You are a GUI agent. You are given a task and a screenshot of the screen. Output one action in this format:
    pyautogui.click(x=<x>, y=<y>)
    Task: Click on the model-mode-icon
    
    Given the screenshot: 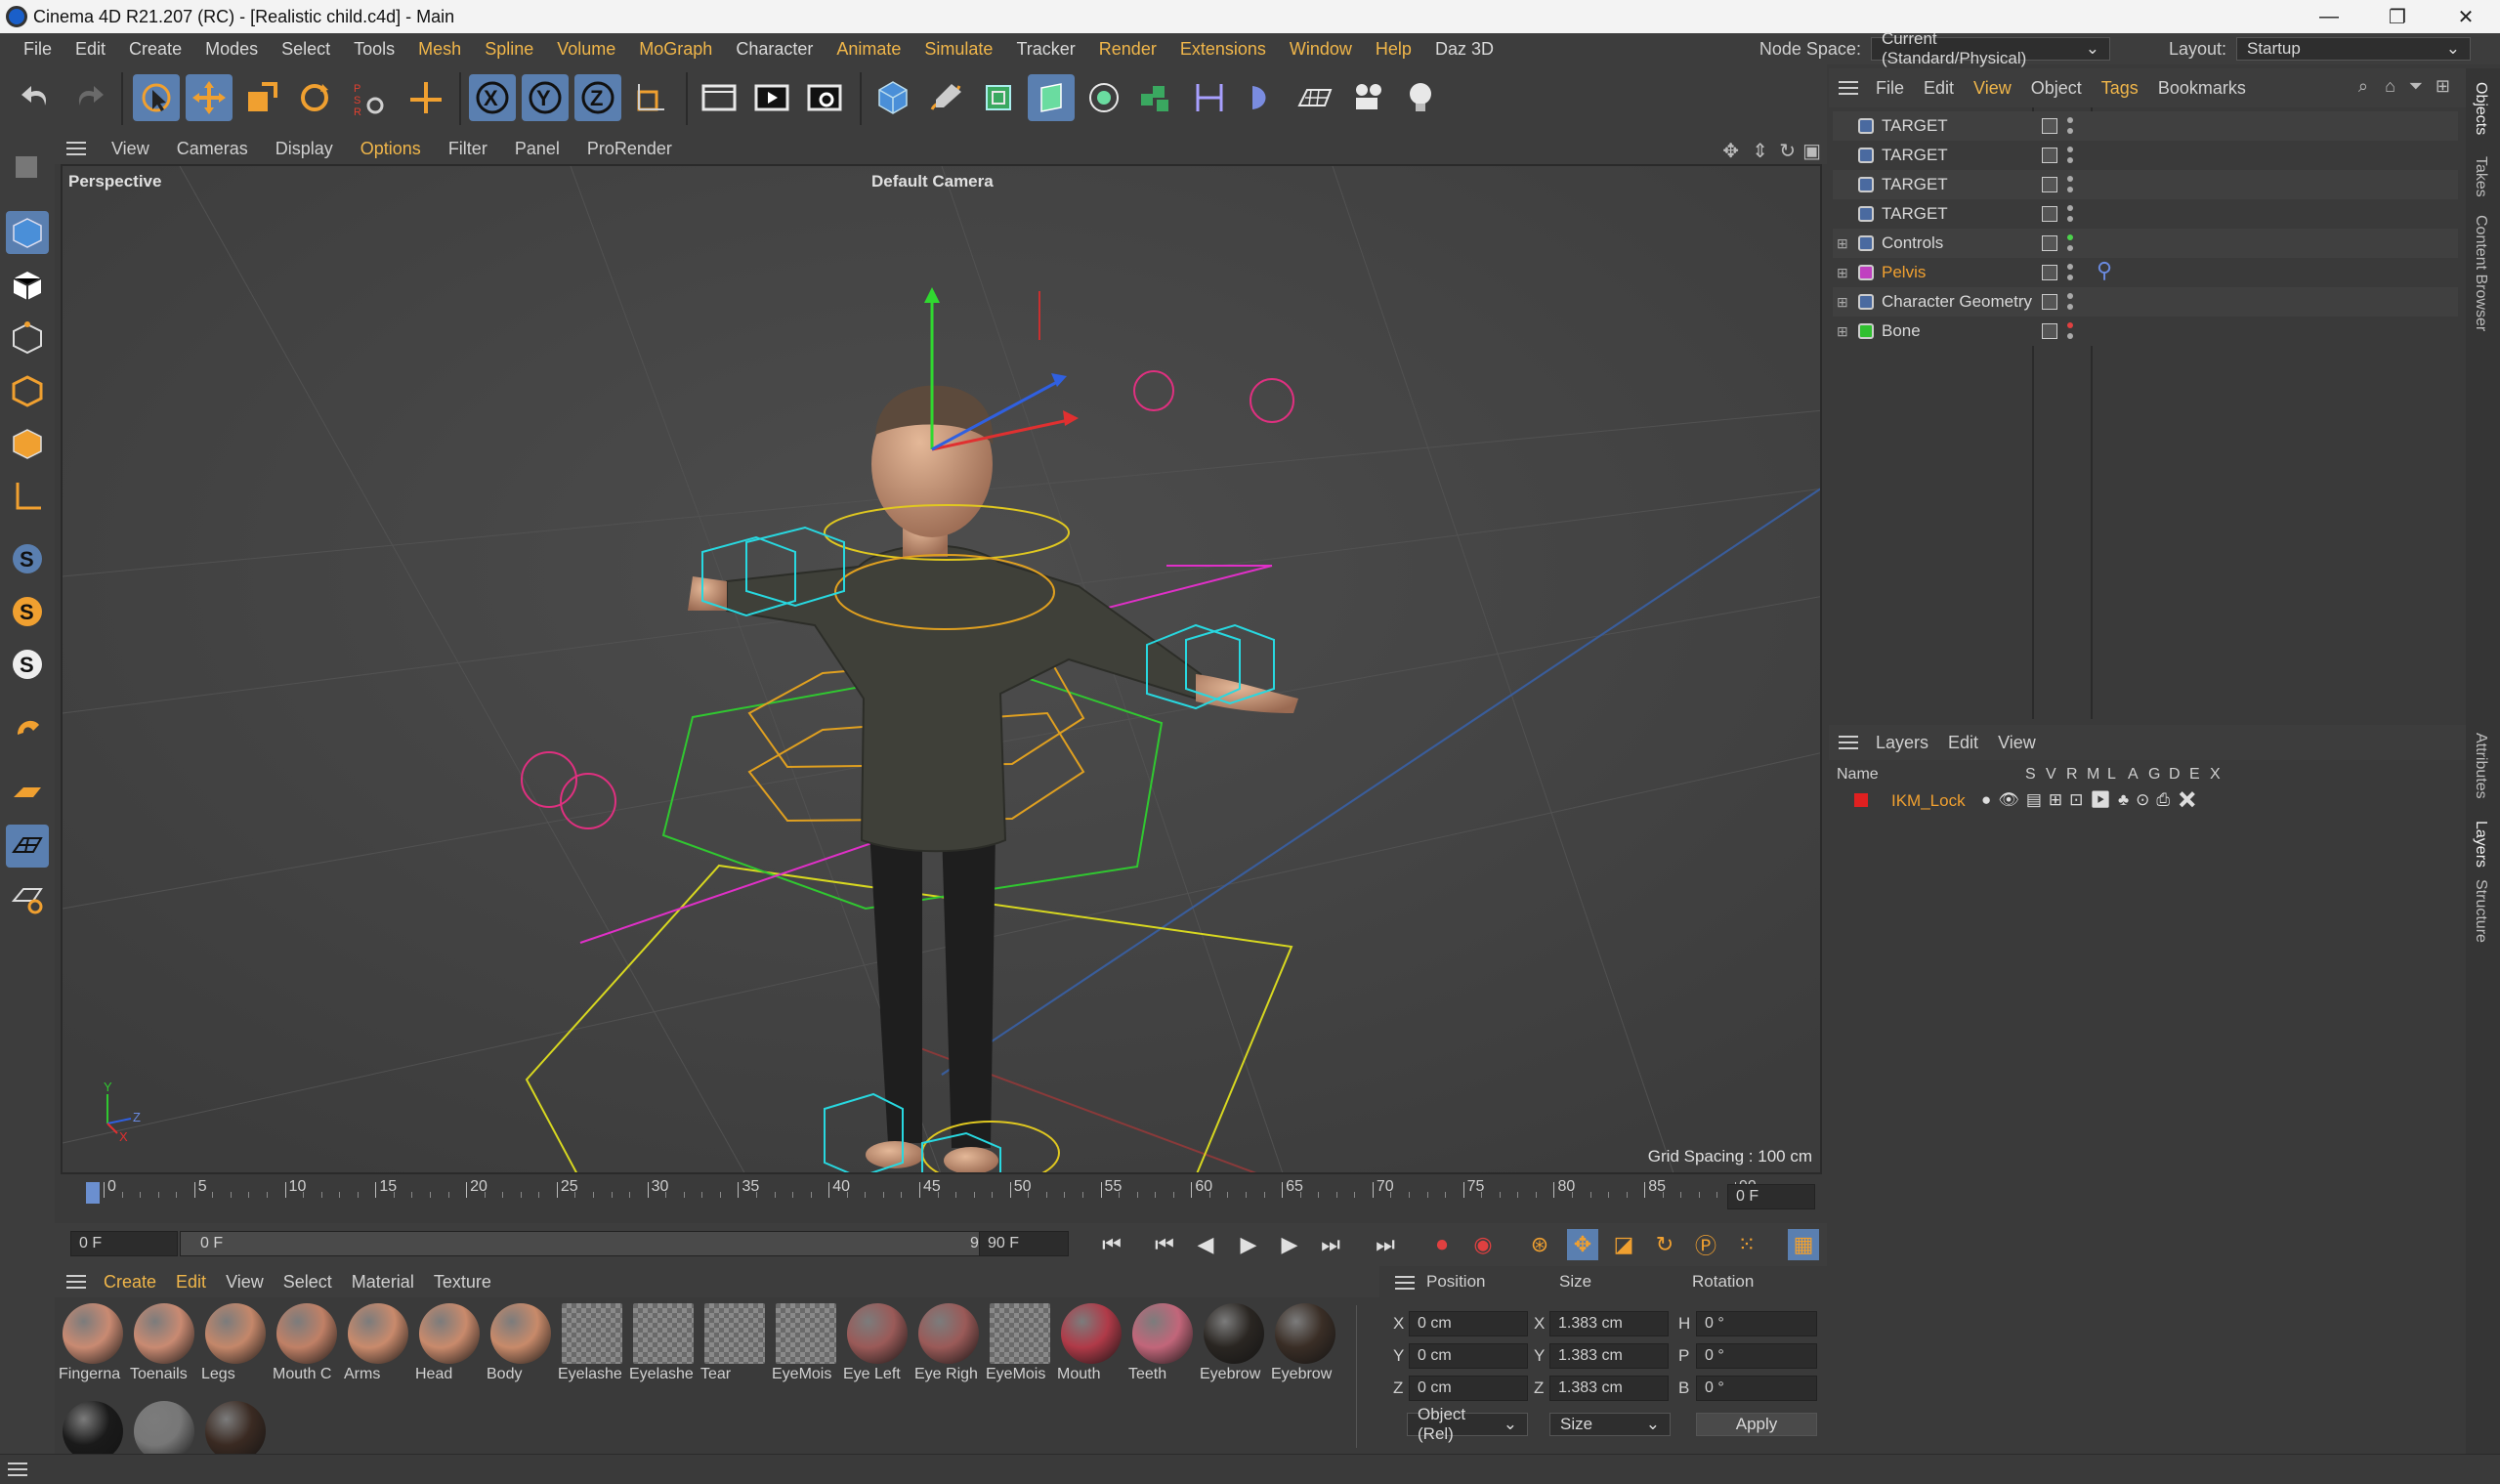 What is the action you would take?
    pyautogui.click(x=27, y=232)
    